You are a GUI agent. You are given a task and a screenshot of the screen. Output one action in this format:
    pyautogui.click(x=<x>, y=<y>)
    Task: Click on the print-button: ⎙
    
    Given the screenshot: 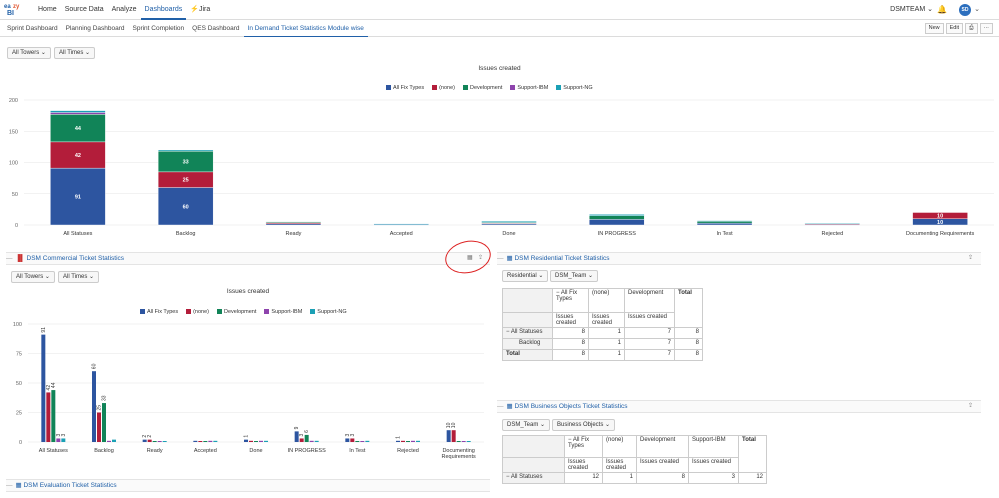 What is the action you would take?
    pyautogui.click(x=971, y=28)
    